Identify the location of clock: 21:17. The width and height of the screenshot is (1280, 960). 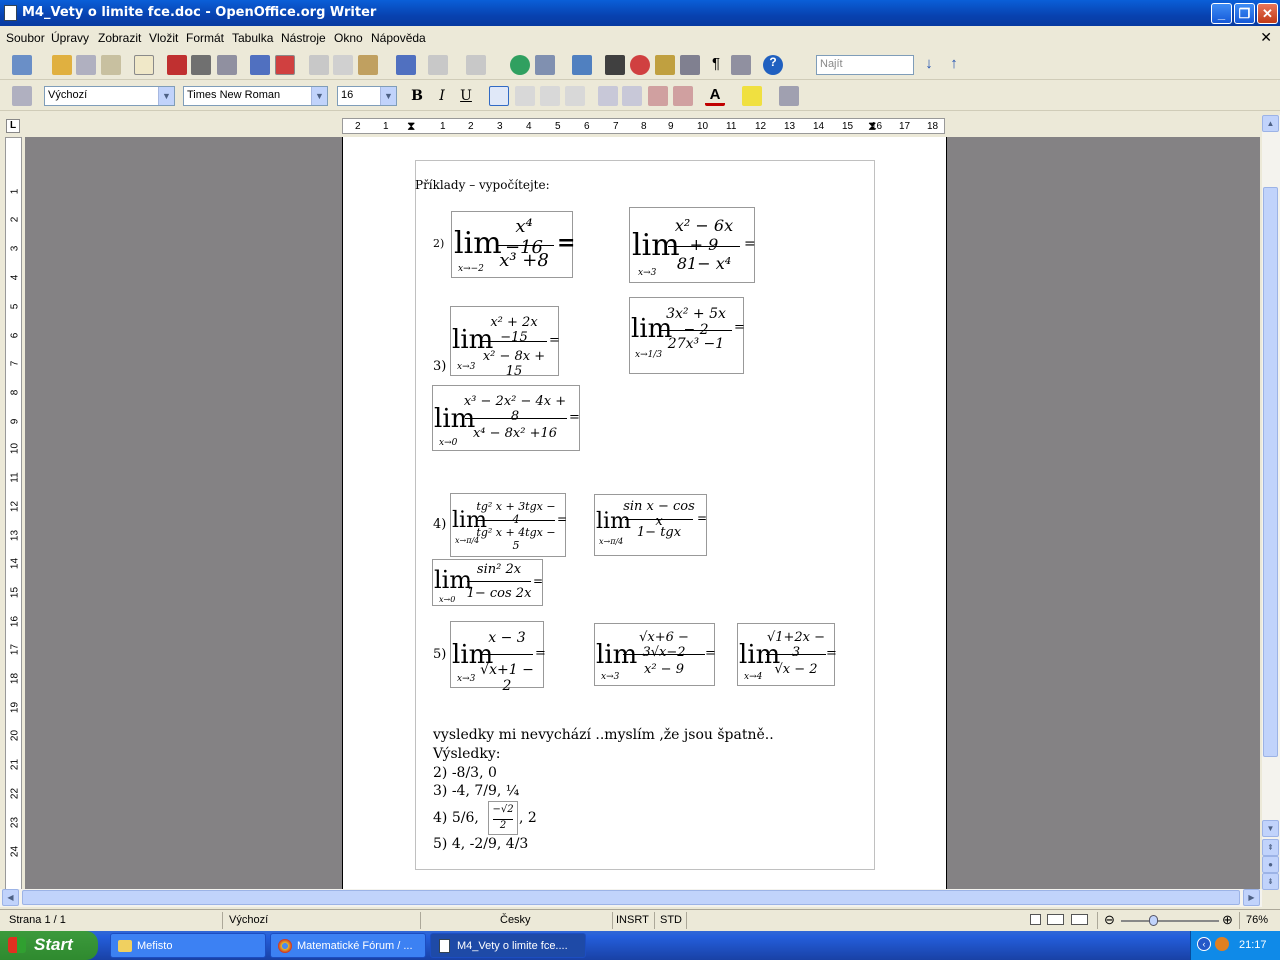
(1253, 945).